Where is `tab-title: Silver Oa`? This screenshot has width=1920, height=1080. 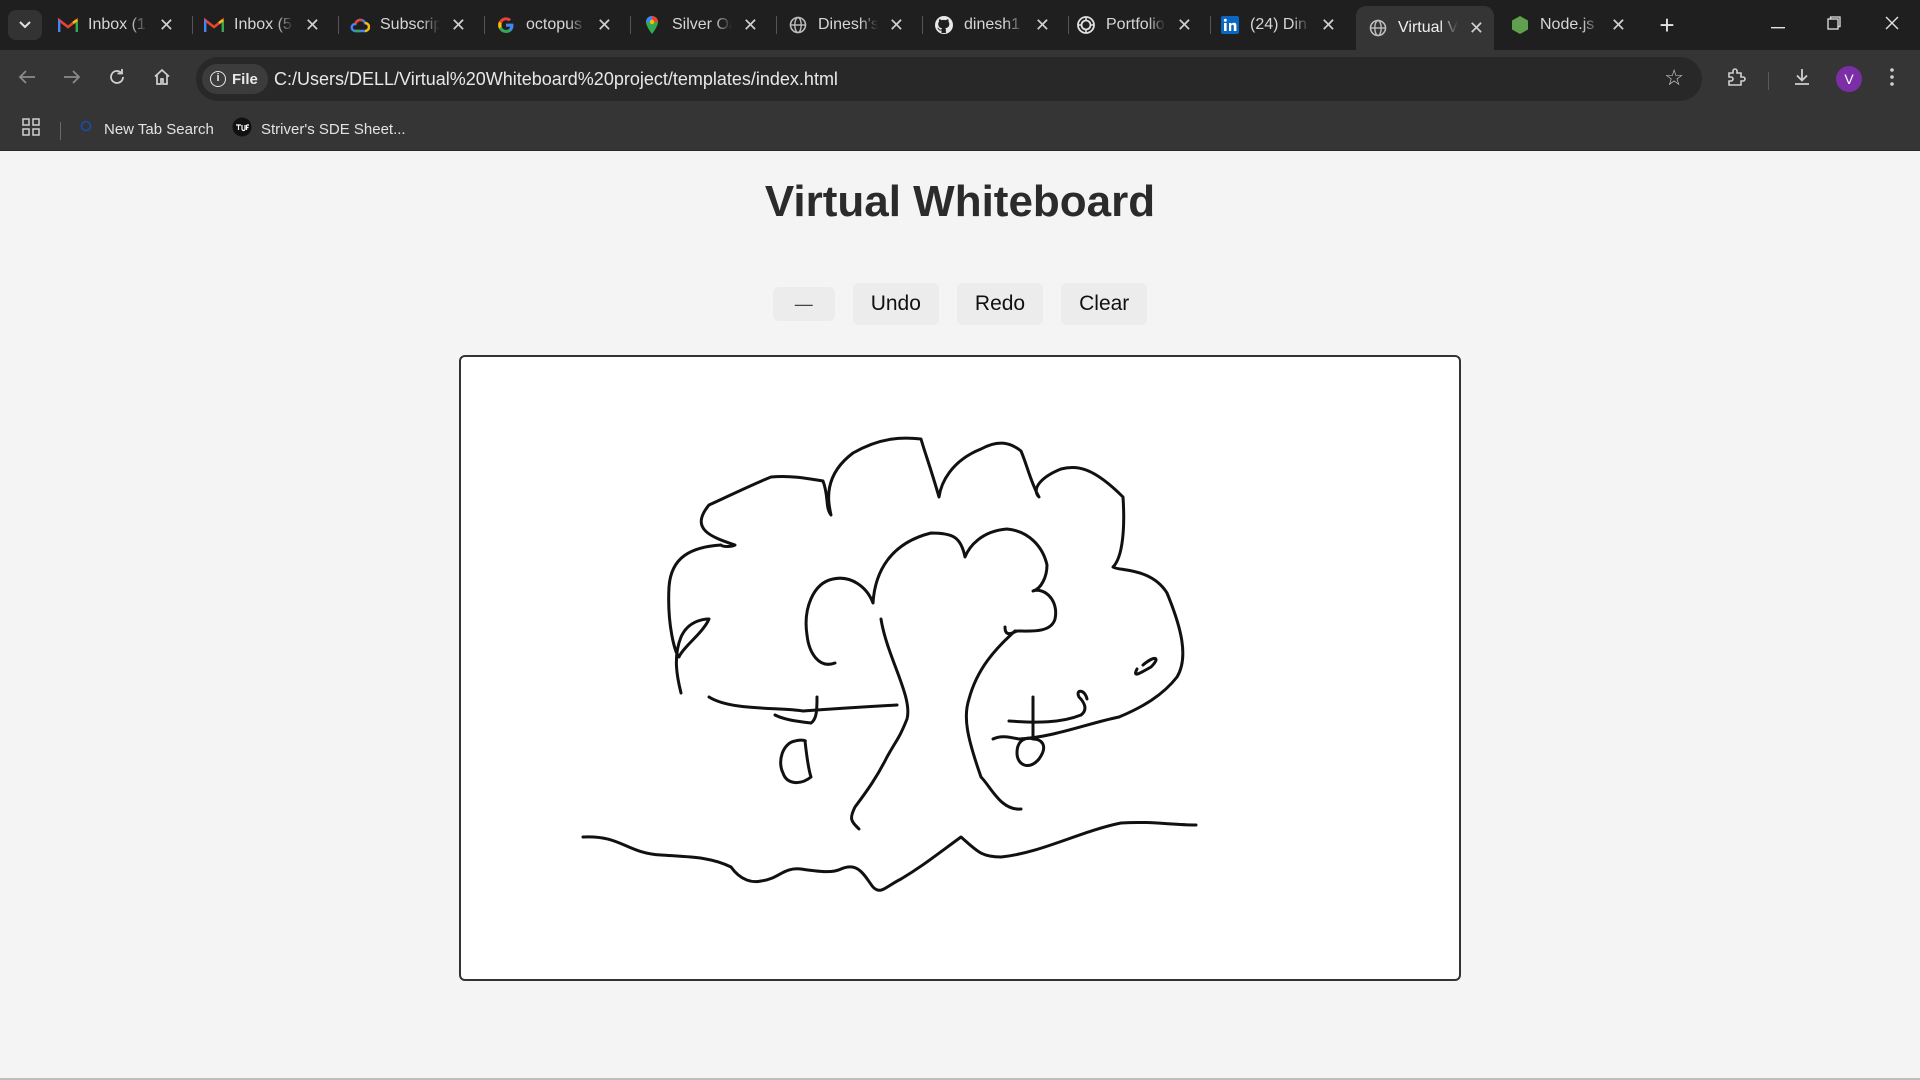
tab-title: Silver Oa is located at coordinates (702, 24).